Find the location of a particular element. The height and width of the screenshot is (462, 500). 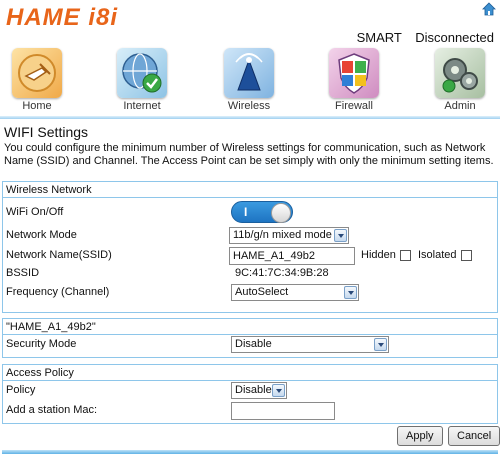

wifi-toggle-on-text: I is located at coordinates (246, 212).